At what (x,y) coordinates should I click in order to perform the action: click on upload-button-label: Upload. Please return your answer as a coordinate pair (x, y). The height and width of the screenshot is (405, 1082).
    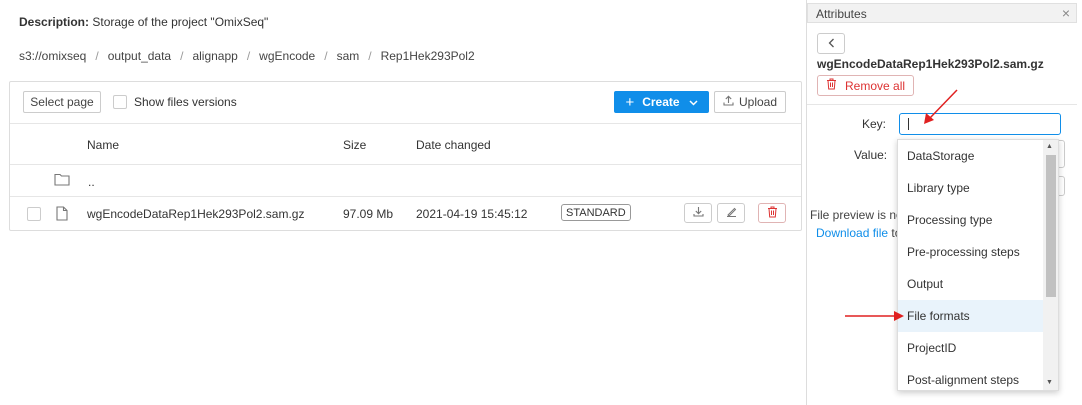
    Looking at the image, I should click on (758, 102).